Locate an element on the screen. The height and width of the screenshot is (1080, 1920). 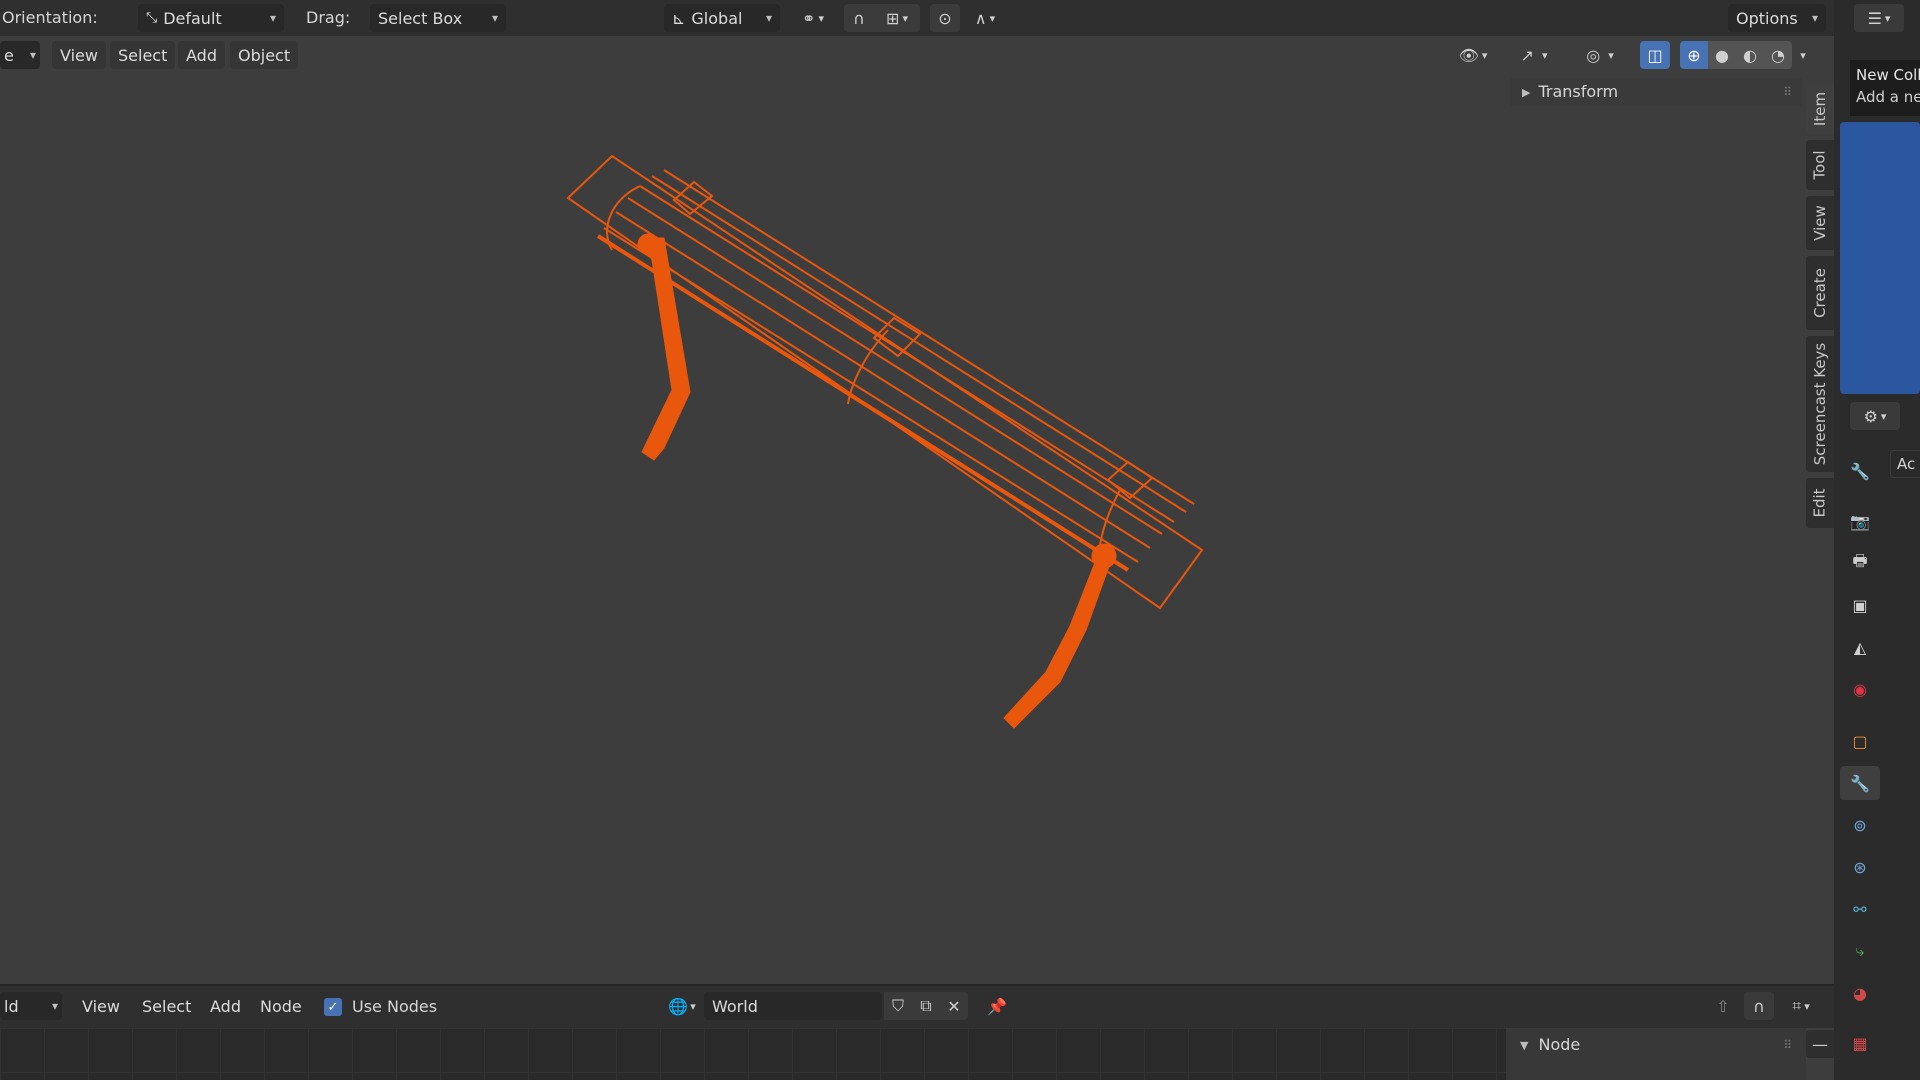
orientation-value: Default is located at coordinates (192, 18).